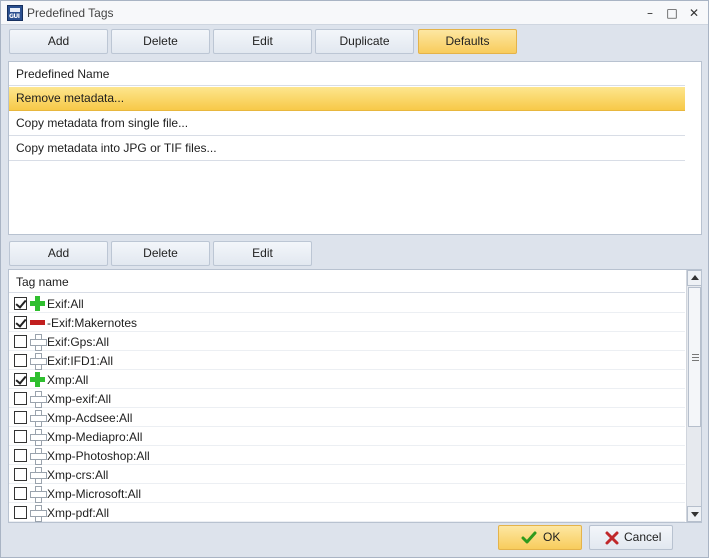 This screenshot has width=709, height=558. Describe the element at coordinates (70, 13) in the screenshot. I see `window-title: Predefined Tags` at that location.